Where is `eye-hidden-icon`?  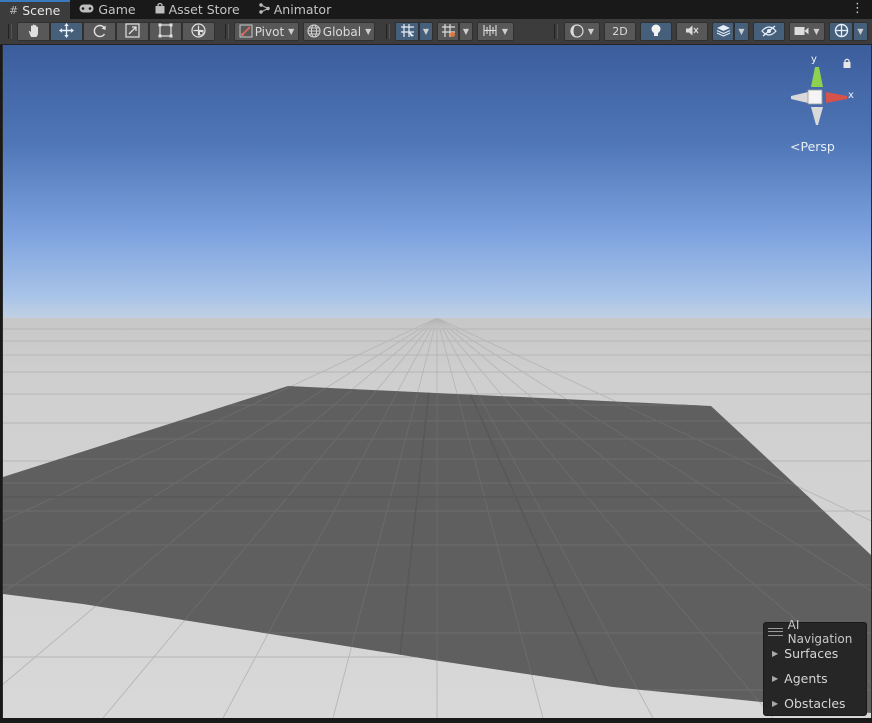
eye-hidden-icon is located at coordinates (769, 31).